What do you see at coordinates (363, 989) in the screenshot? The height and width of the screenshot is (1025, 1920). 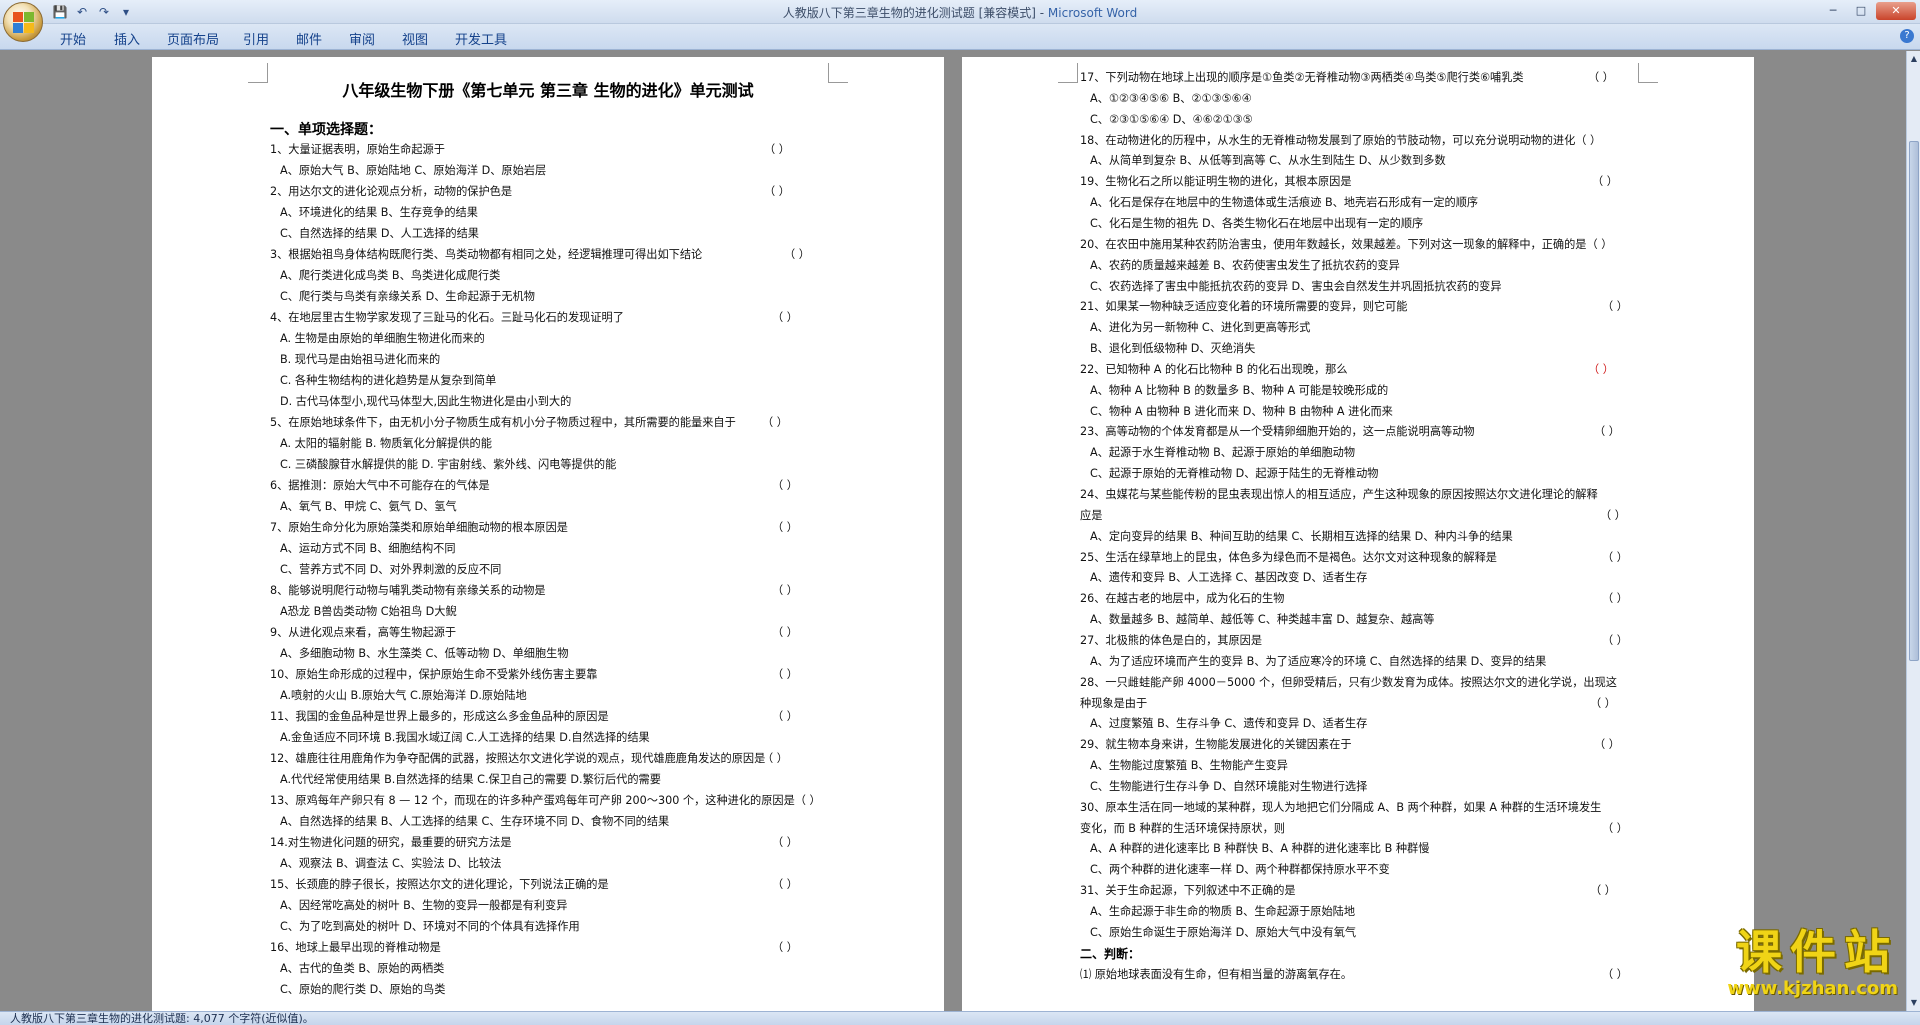 I see `answer-option: C、原始的爬行类 D、原始的鸟类` at bounding box center [363, 989].